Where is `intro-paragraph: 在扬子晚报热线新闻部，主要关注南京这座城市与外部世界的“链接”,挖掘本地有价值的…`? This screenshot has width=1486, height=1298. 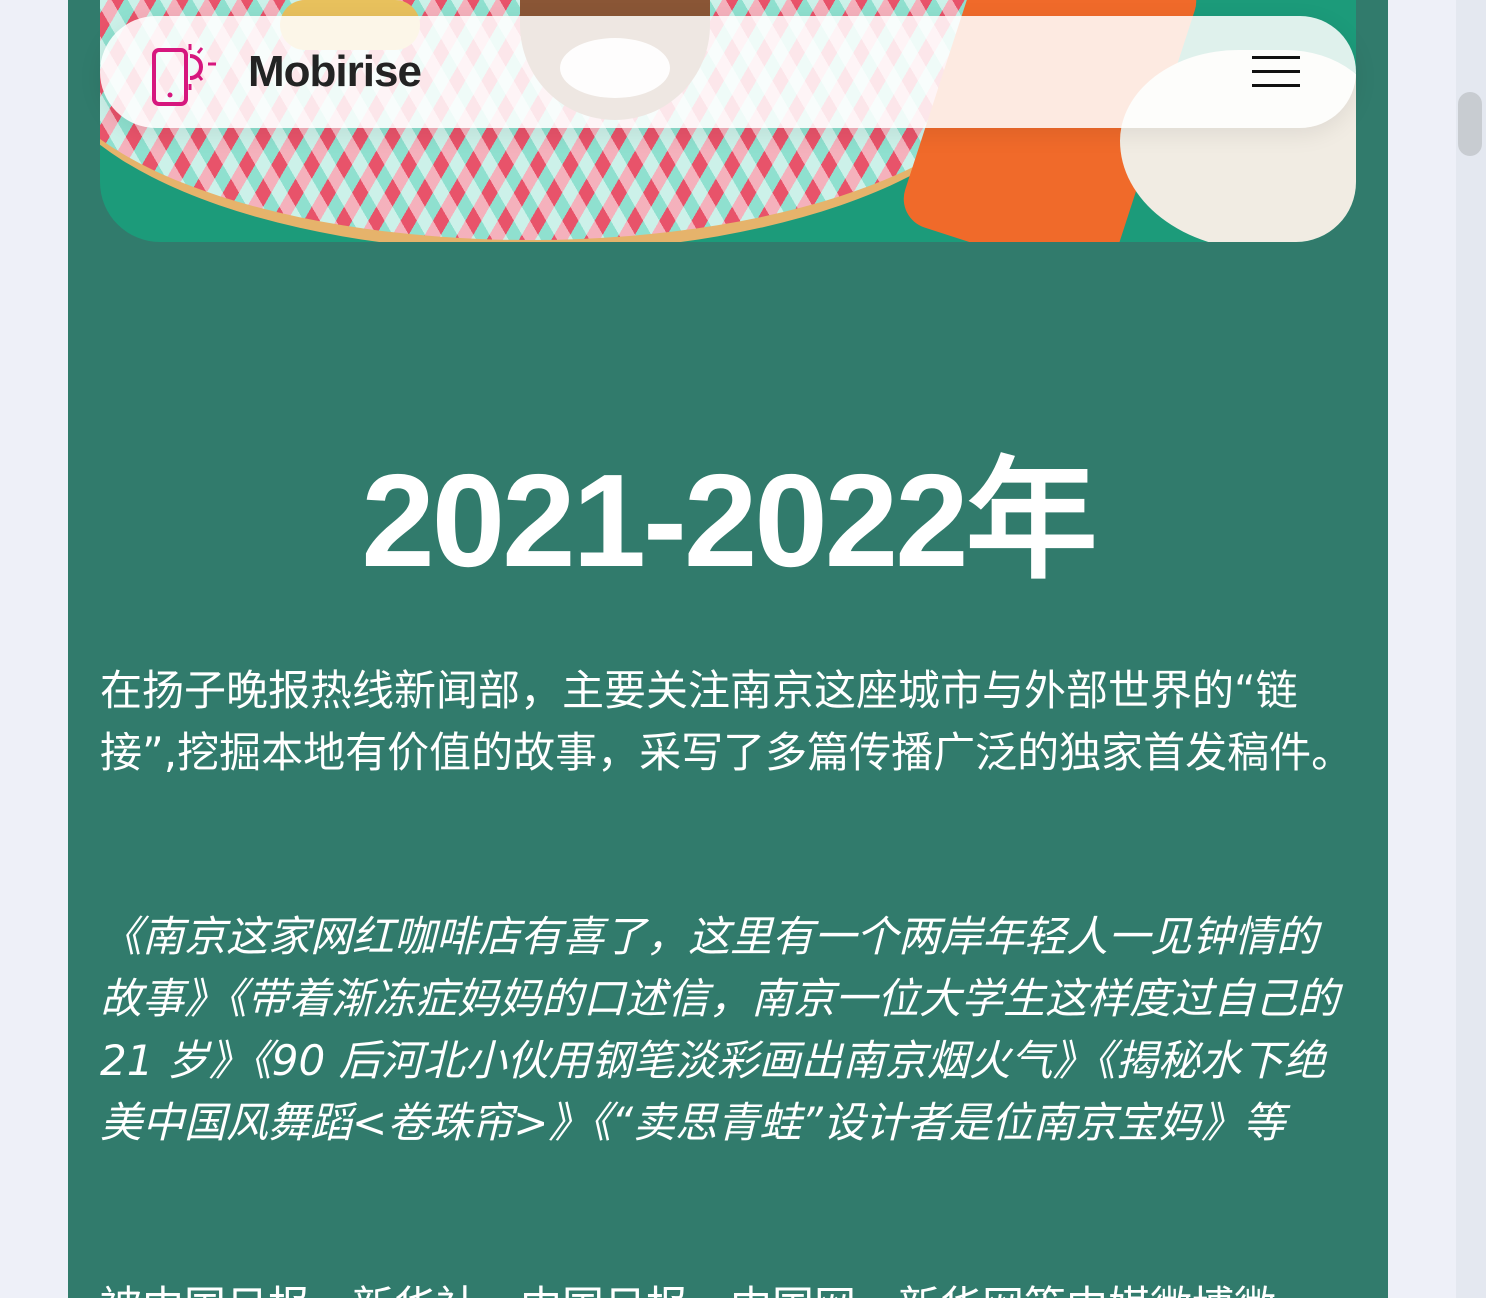
intro-paragraph: 在扬子晚报热线新闻部，主要关注南京这座城市与外部世界的“链接”,挖掘本地有价值的… is located at coordinates (727, 721).